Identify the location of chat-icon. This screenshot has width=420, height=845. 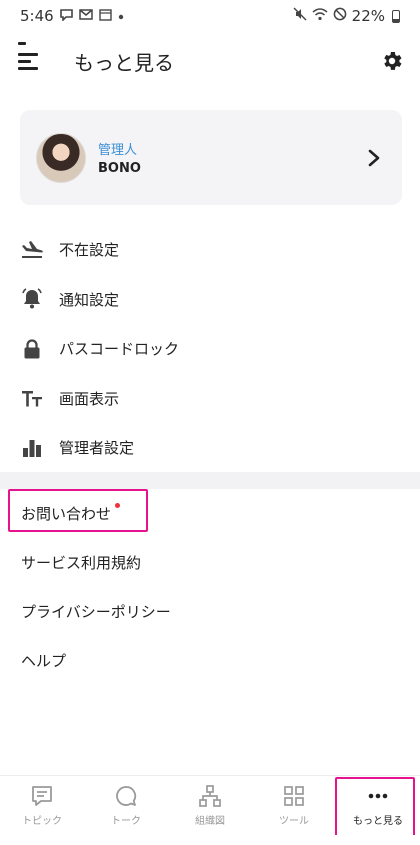
(66, 16).